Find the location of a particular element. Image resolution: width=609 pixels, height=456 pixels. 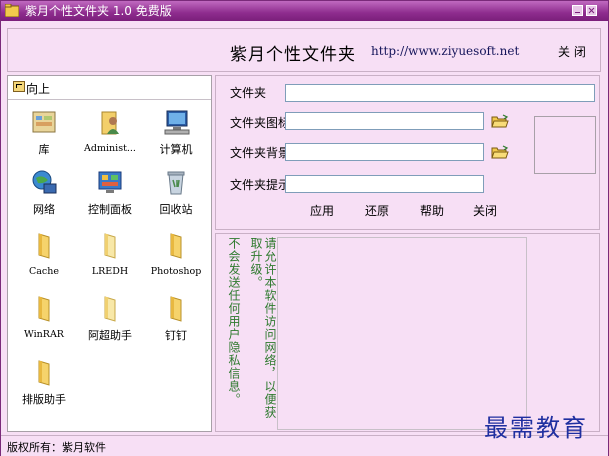

browser-item-winrar: WinRAR is located at coordinates (44, 322).